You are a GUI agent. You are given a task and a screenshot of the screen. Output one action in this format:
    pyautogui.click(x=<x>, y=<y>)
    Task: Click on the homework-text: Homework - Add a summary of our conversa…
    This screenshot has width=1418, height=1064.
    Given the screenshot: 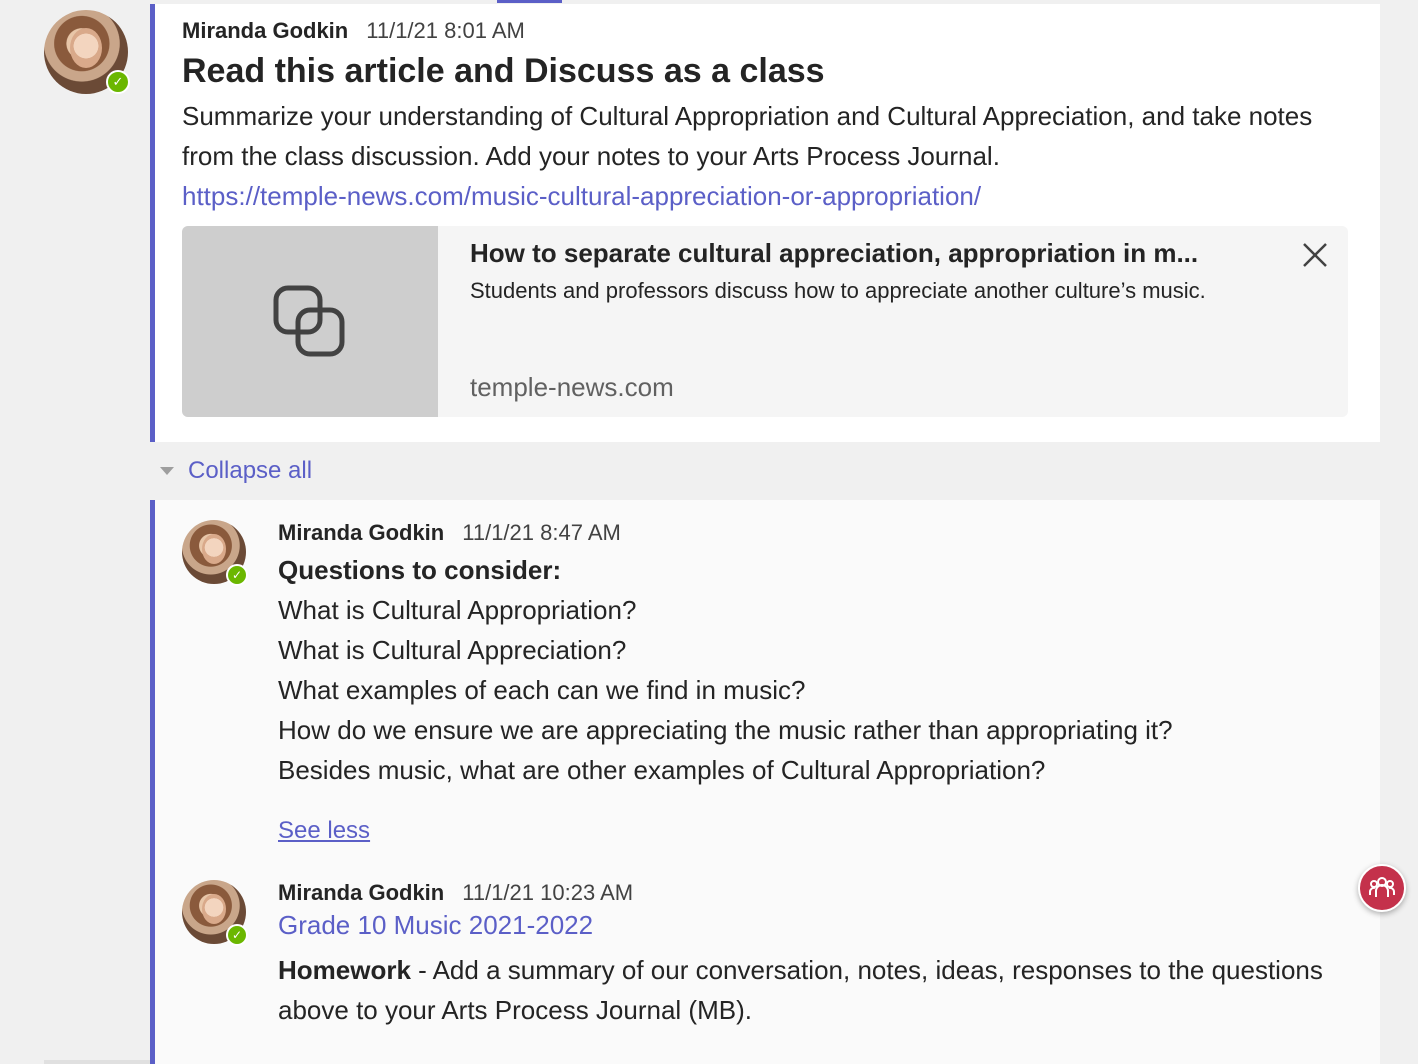 What is the action you would take?
    pyautogui.click(x=818, y=990)
    